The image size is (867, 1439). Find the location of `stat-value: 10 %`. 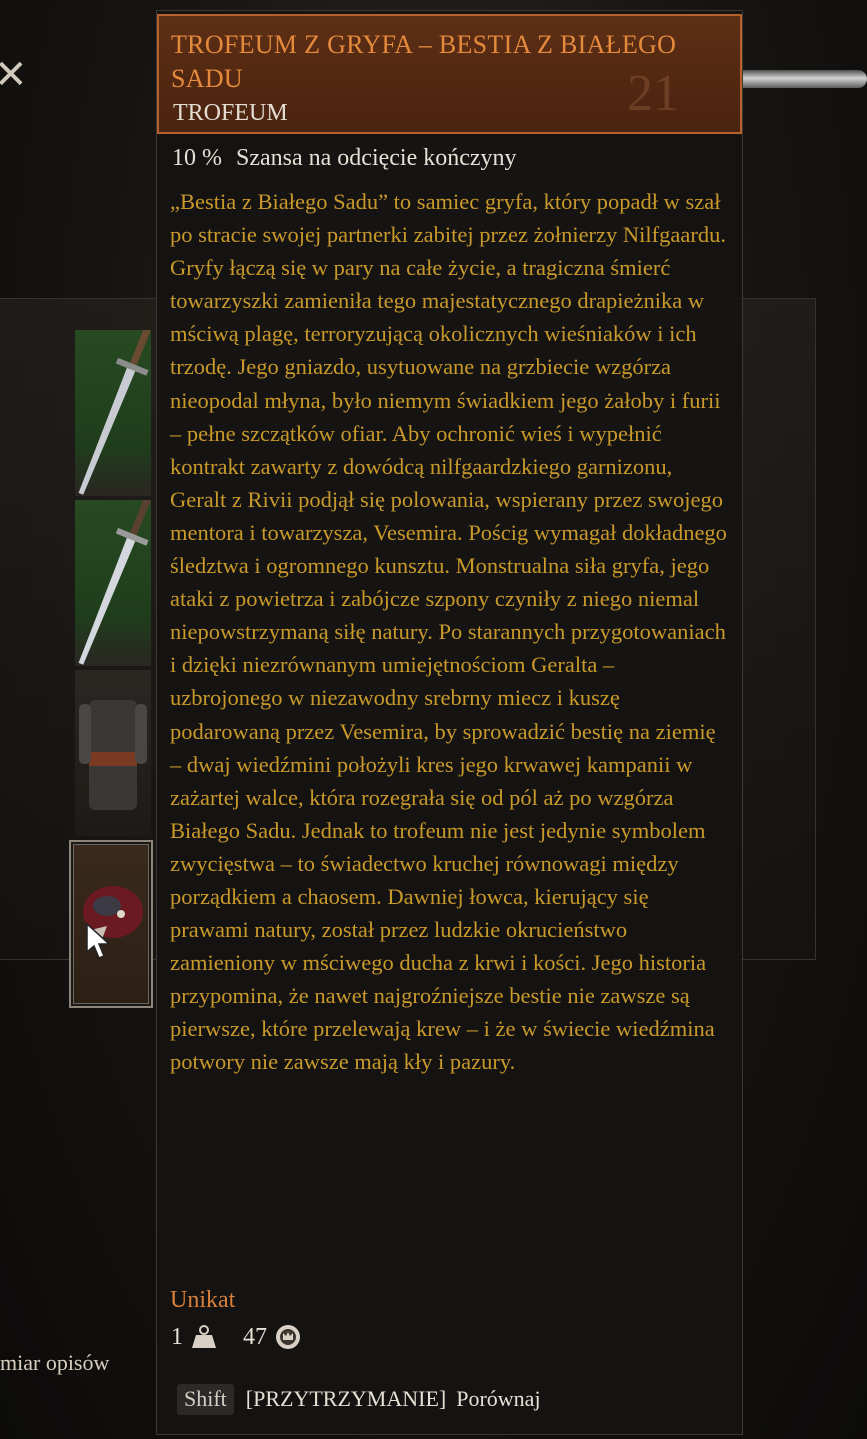

stat-value: 10 % is located at coordinates (197, 158).